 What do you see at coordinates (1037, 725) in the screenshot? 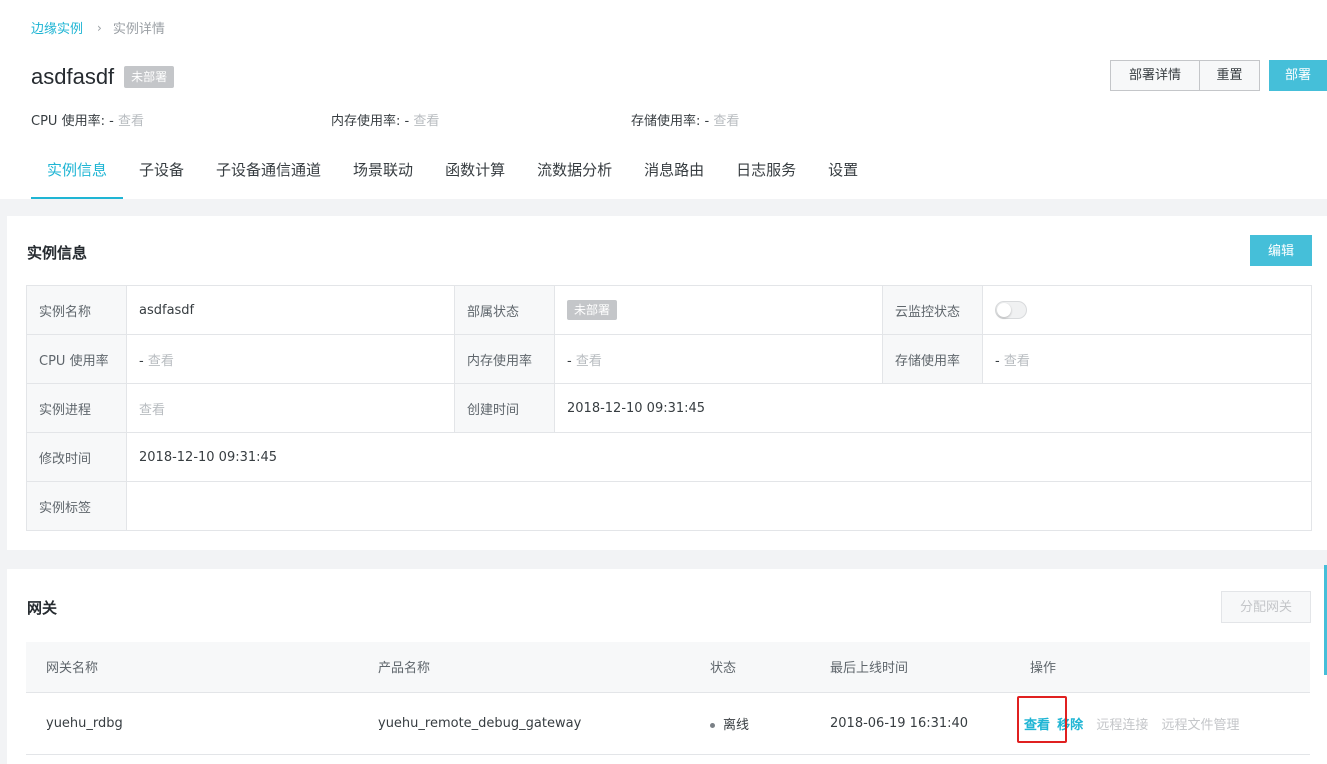
I see `view-gateway-link: 查看` at bounding box center [1037, 725].